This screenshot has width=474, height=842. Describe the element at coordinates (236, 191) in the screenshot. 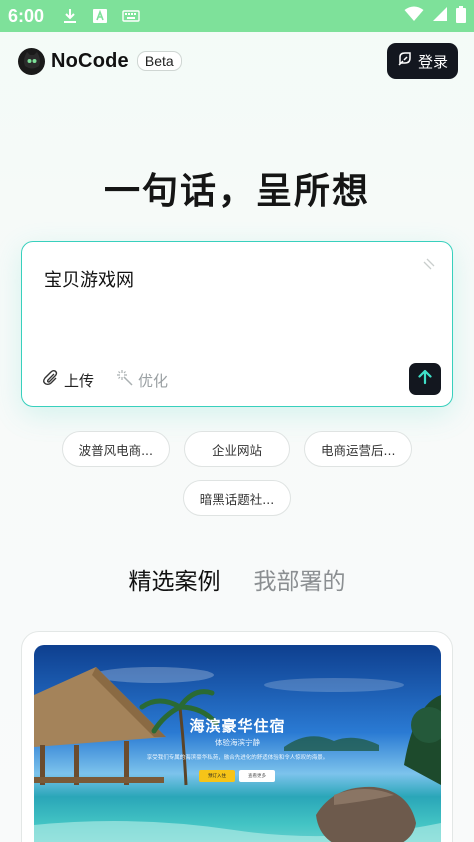

I see `hero-title: 一句话，呈所想` at that location.